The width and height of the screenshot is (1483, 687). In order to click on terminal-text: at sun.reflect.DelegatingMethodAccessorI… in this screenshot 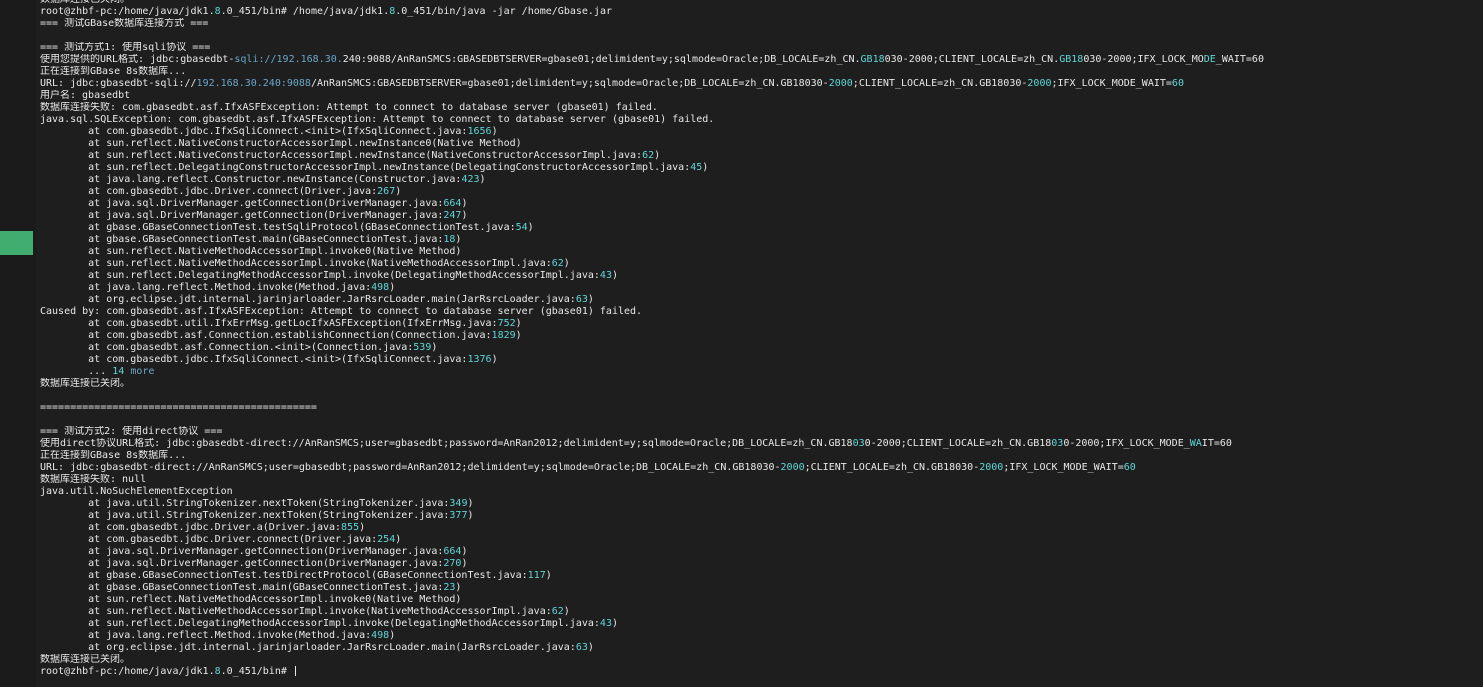, I will do `click(320, 275)`.